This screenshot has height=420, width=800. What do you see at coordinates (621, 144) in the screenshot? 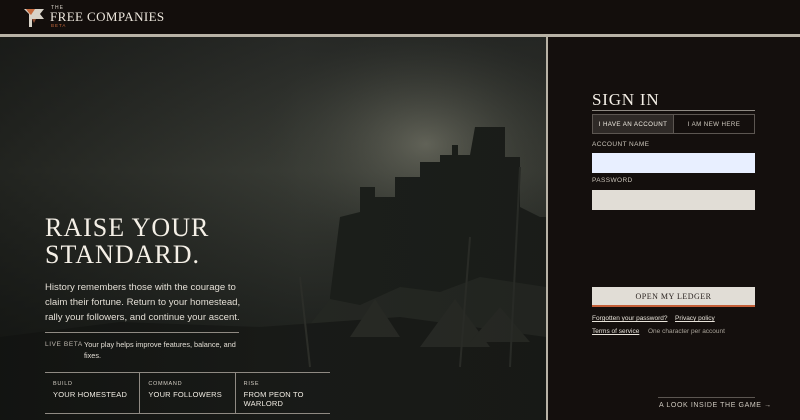
I see `account-name-label: ACCOUNT NAME` at bounding box center [621, 144].